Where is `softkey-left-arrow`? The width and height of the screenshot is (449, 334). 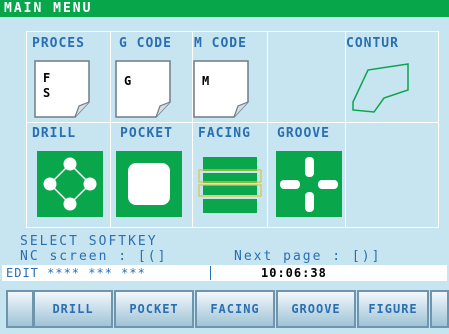
softkey-left-arrow is located at coordinates (20, 309).